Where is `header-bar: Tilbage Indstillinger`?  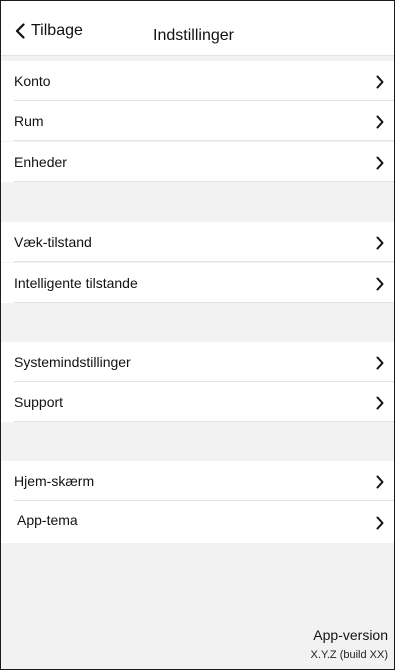
header-bar: Tilbage Indstillinger is located at coordinates (197, 28).